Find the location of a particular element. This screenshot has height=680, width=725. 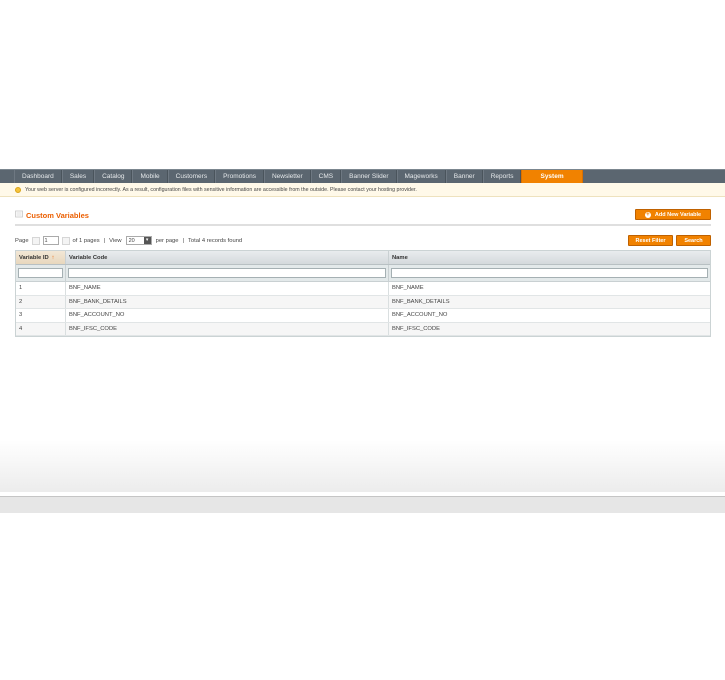

variables-icon is located at coordinates (19, 214).